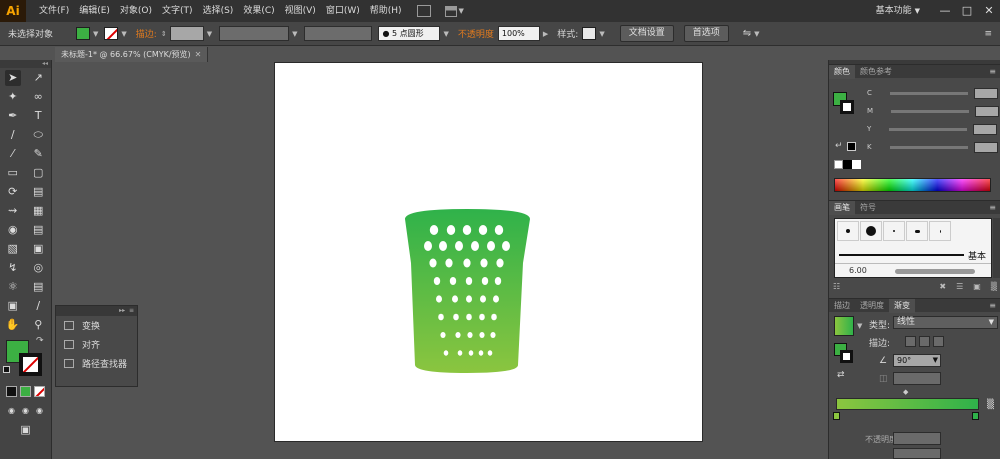 This screenshot has width=1000, height=459. I want to click on tab-color: 颜色, so click(842, 71).